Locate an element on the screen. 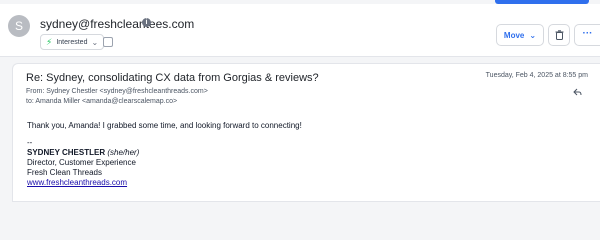  to-prefix: to: is located at coordinates (30, 101).